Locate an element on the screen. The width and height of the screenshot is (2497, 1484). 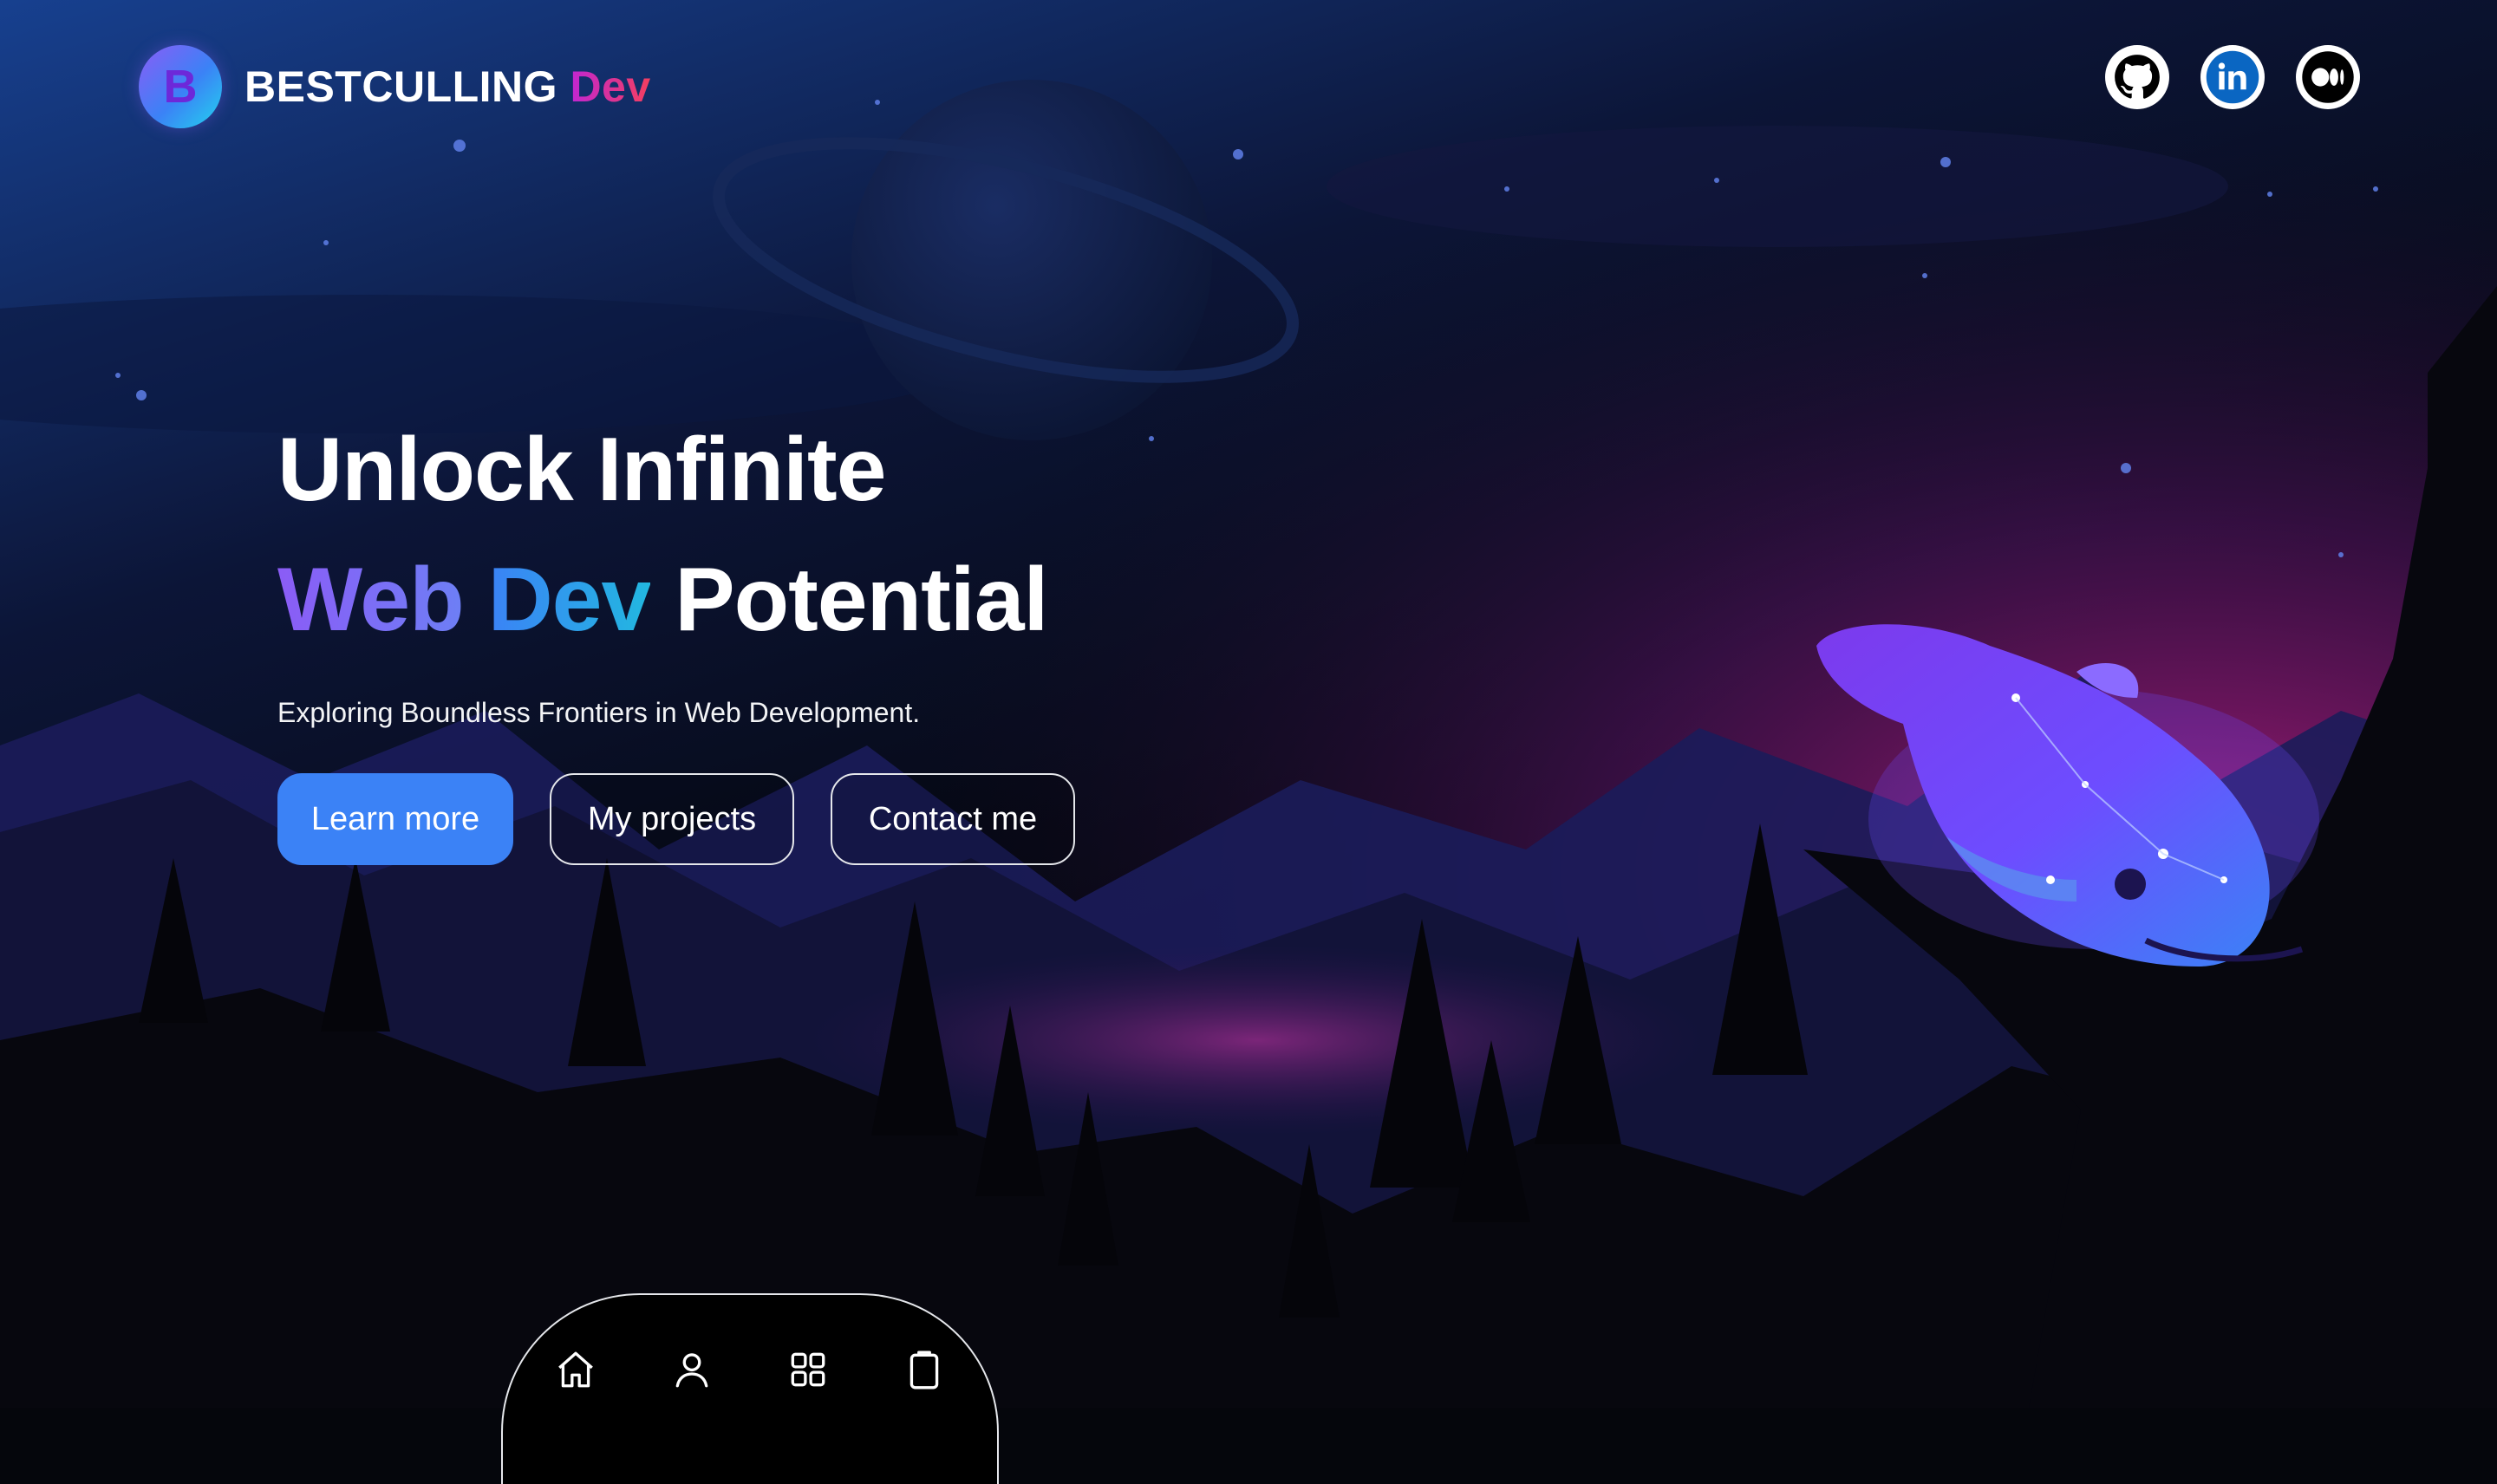
clipboard-icon is located at coordinates (924, 1370).